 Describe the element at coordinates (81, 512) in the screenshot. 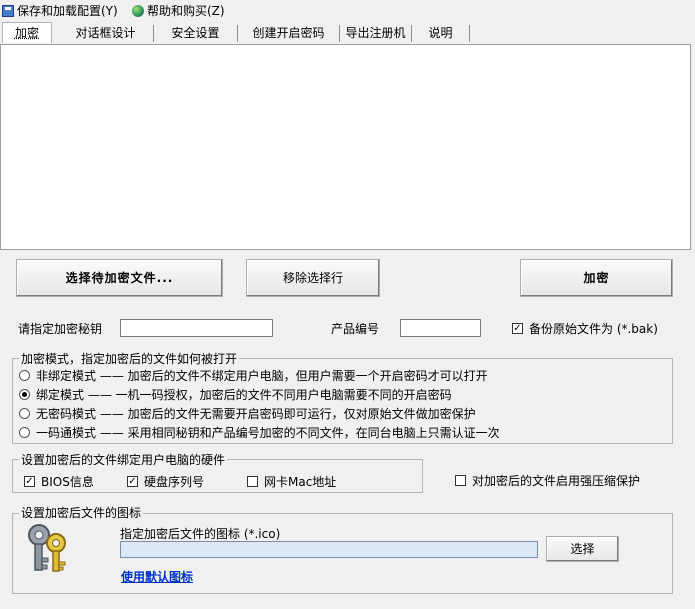

I see `icon-group-legend: 设置加密后文件的图标` at that location.